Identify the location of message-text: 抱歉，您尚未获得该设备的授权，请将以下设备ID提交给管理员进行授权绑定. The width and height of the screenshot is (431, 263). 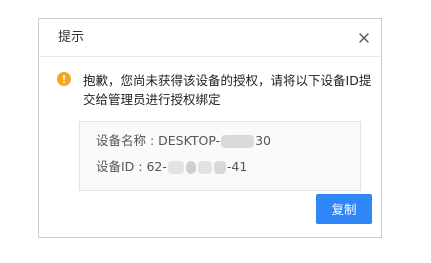
(227, 90).